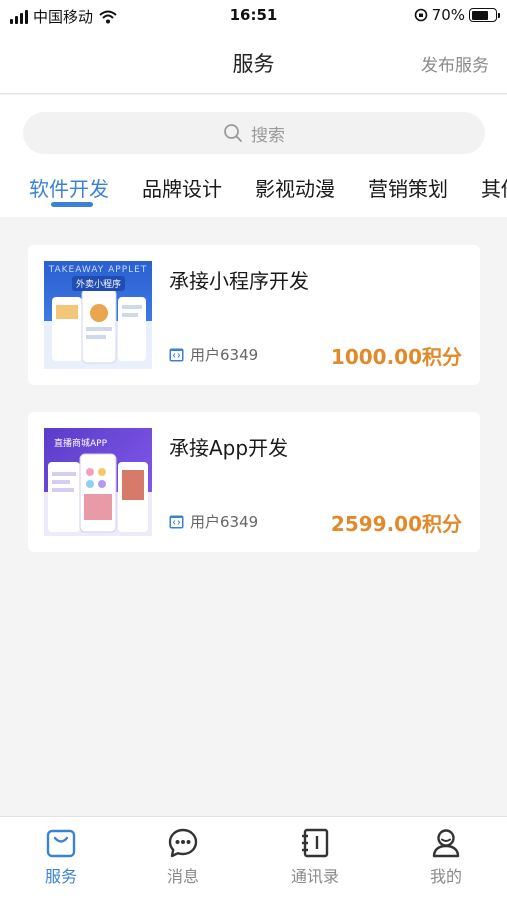 Image resolution: width=507 pixels, height=900 pixels. I want to click on battery-icon, so click(484, 15).